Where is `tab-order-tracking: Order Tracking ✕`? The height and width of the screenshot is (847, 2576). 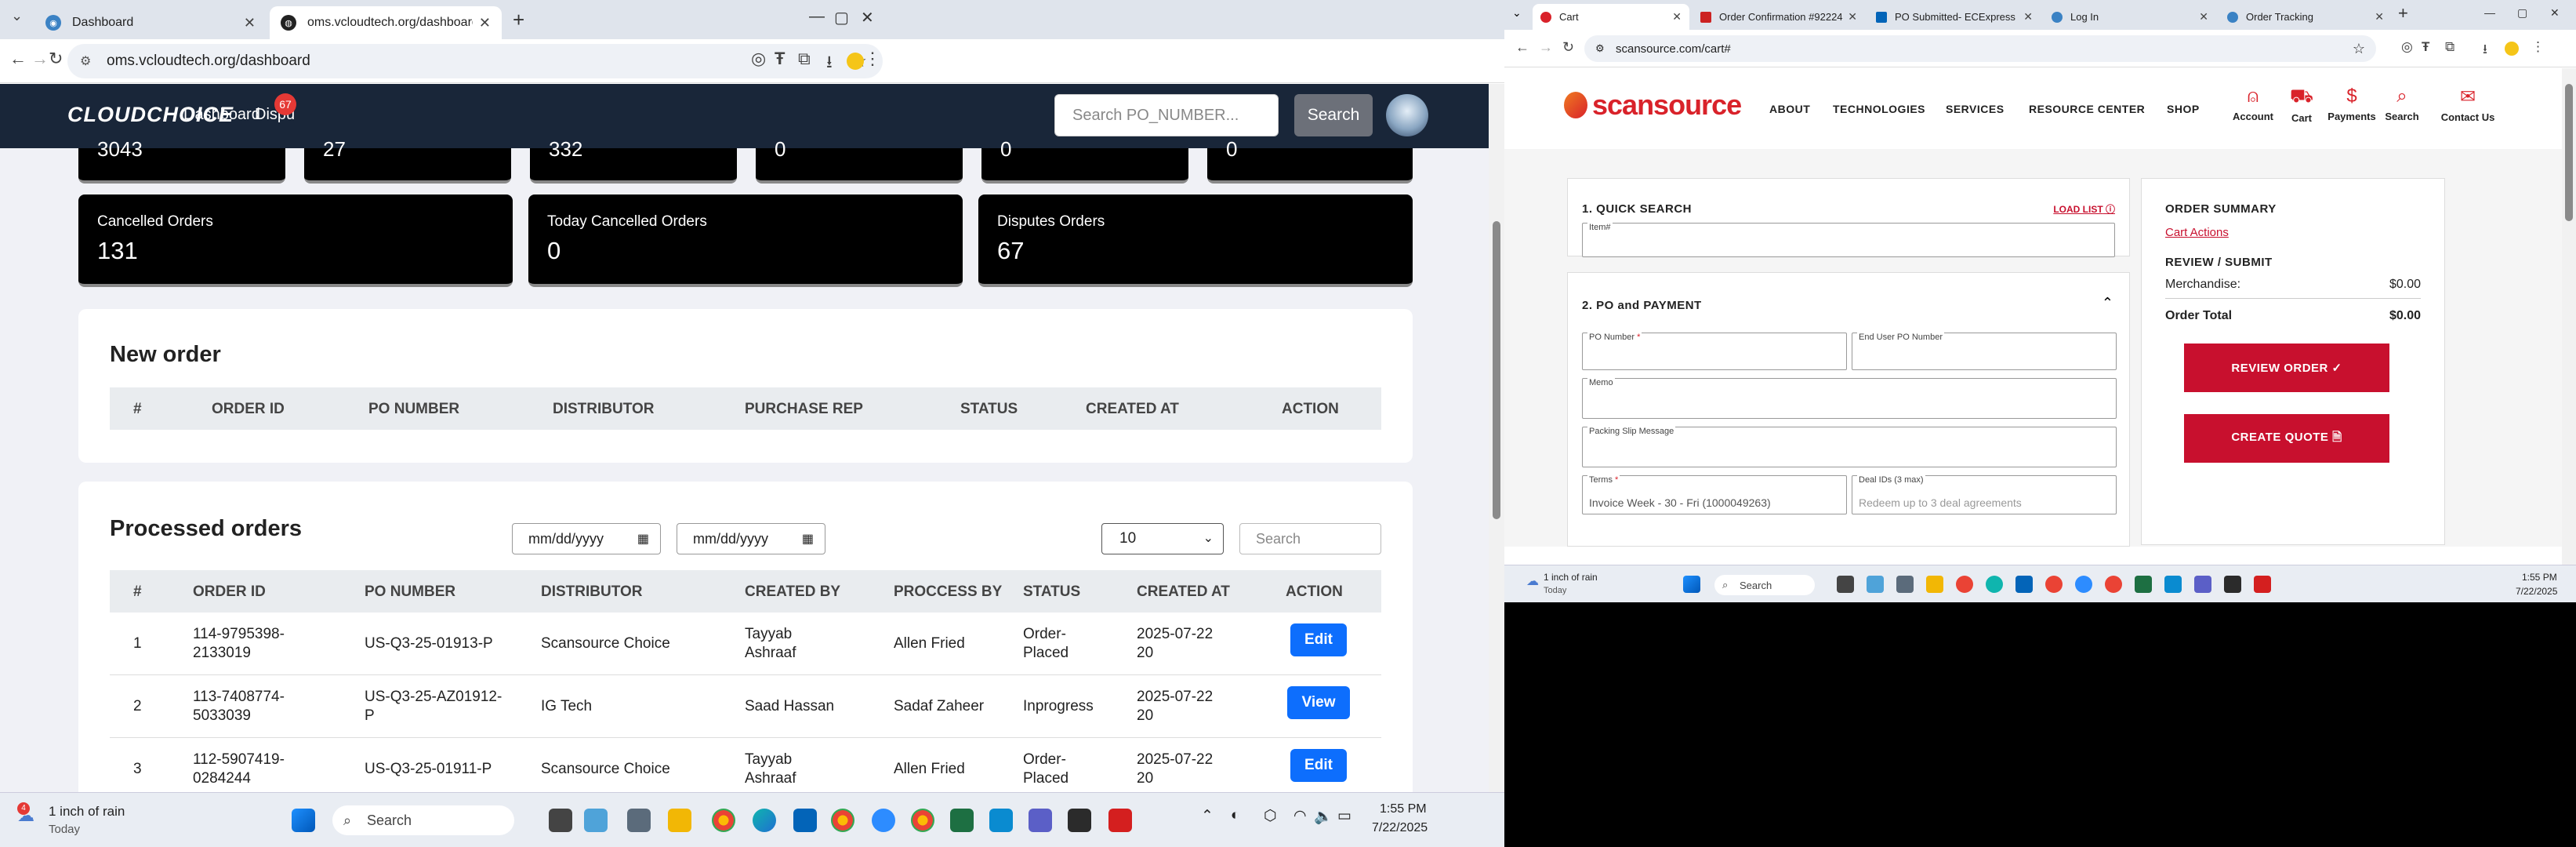 tab-order-tracking: Order Tracking ✕ is located at coordinates (2305, 17).